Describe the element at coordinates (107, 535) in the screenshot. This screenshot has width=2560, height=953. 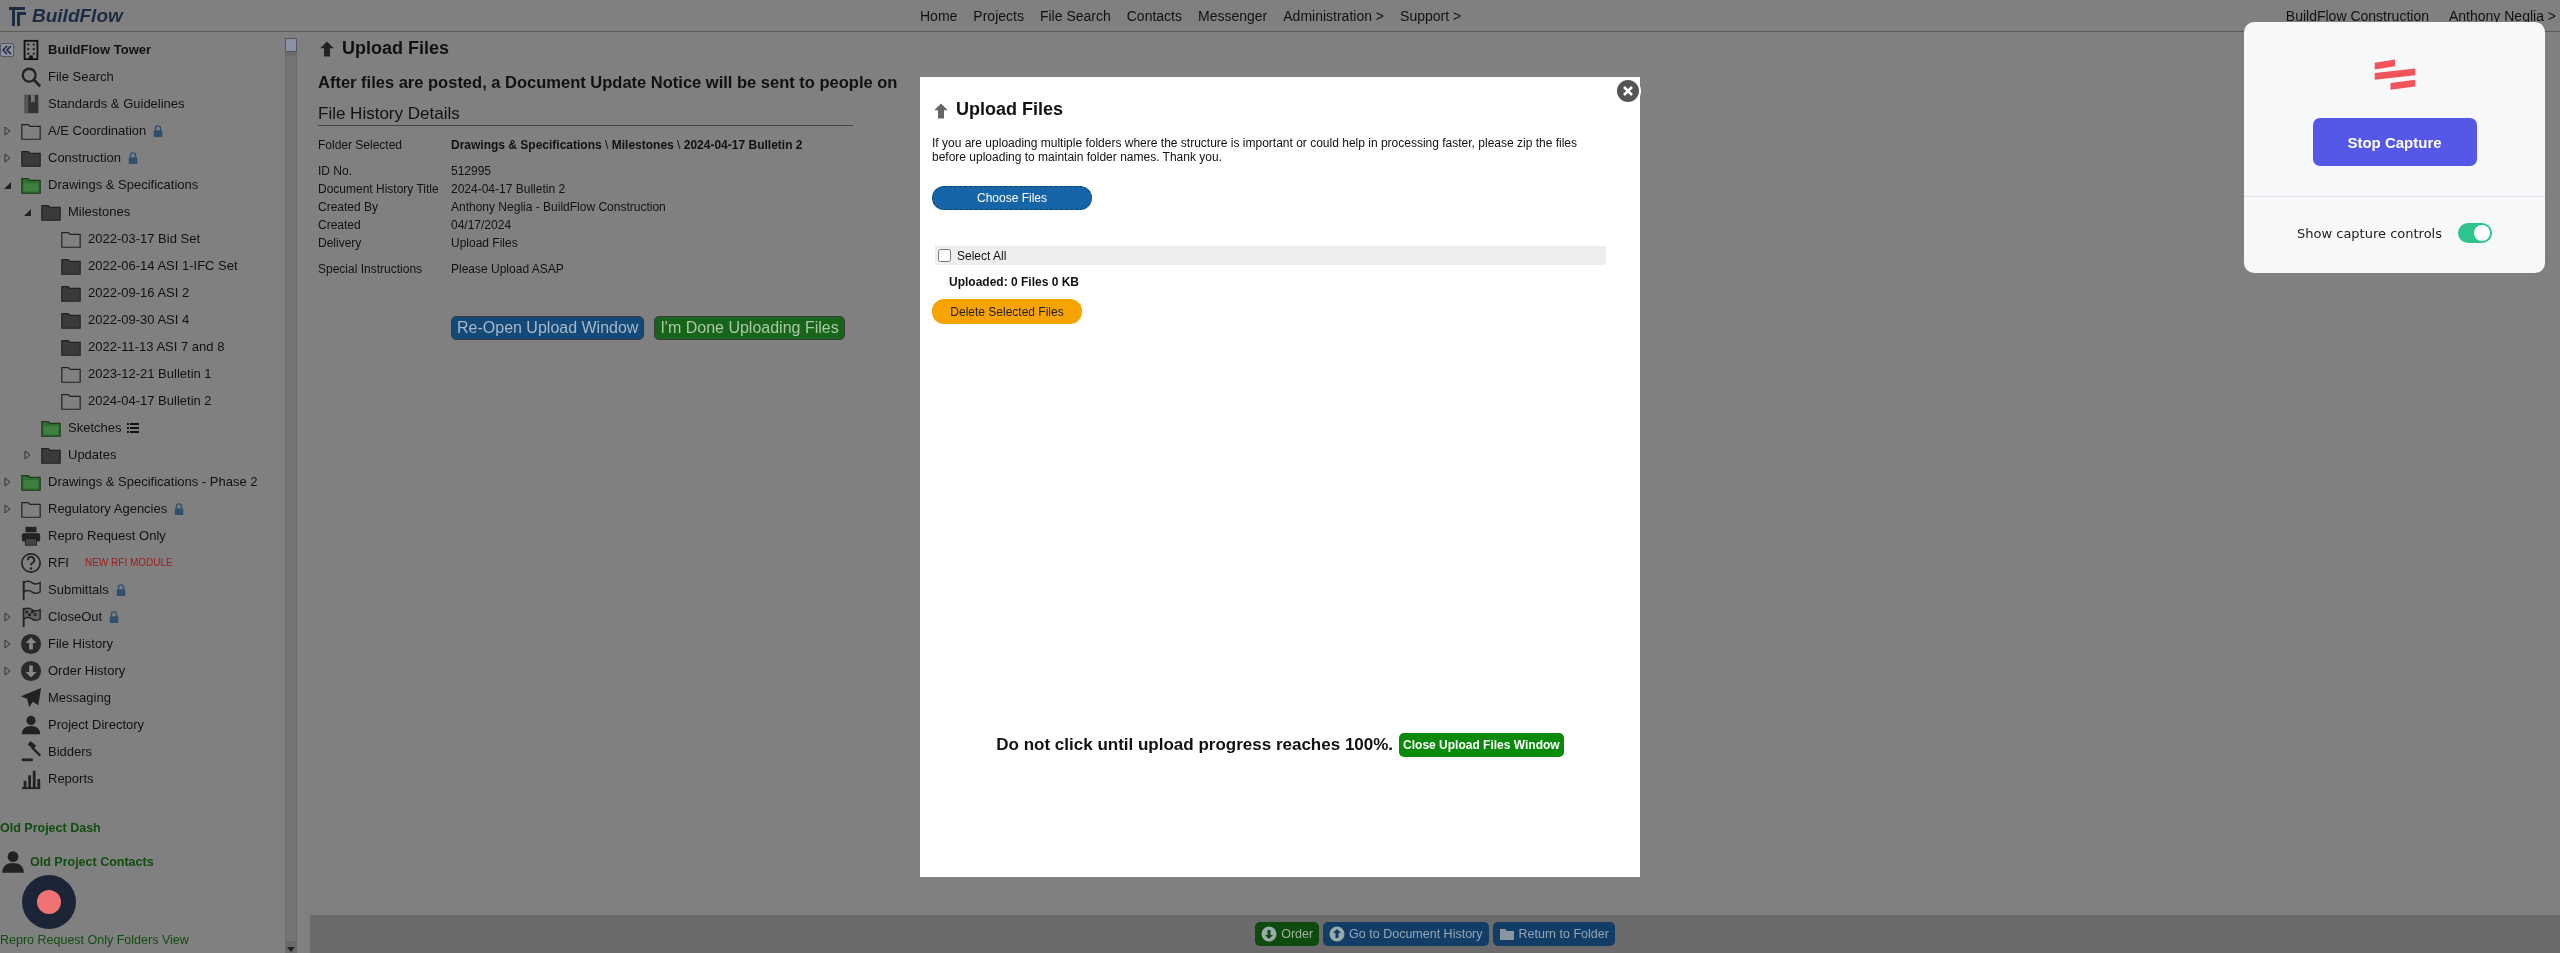
I see `tree-item: Repro Request Only` at that location.